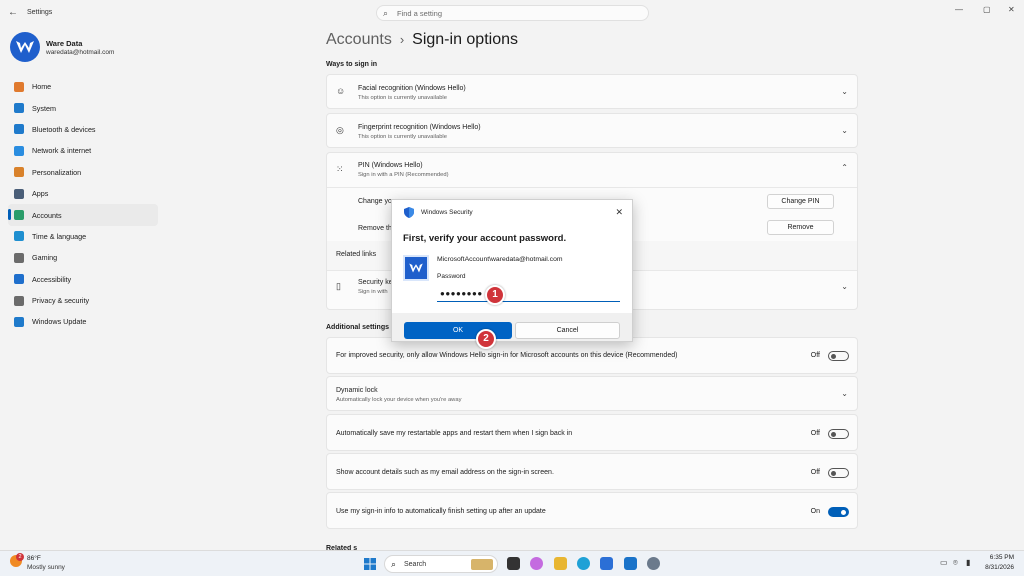  I want to click on step-1-badge: 1, so click(495, 295).